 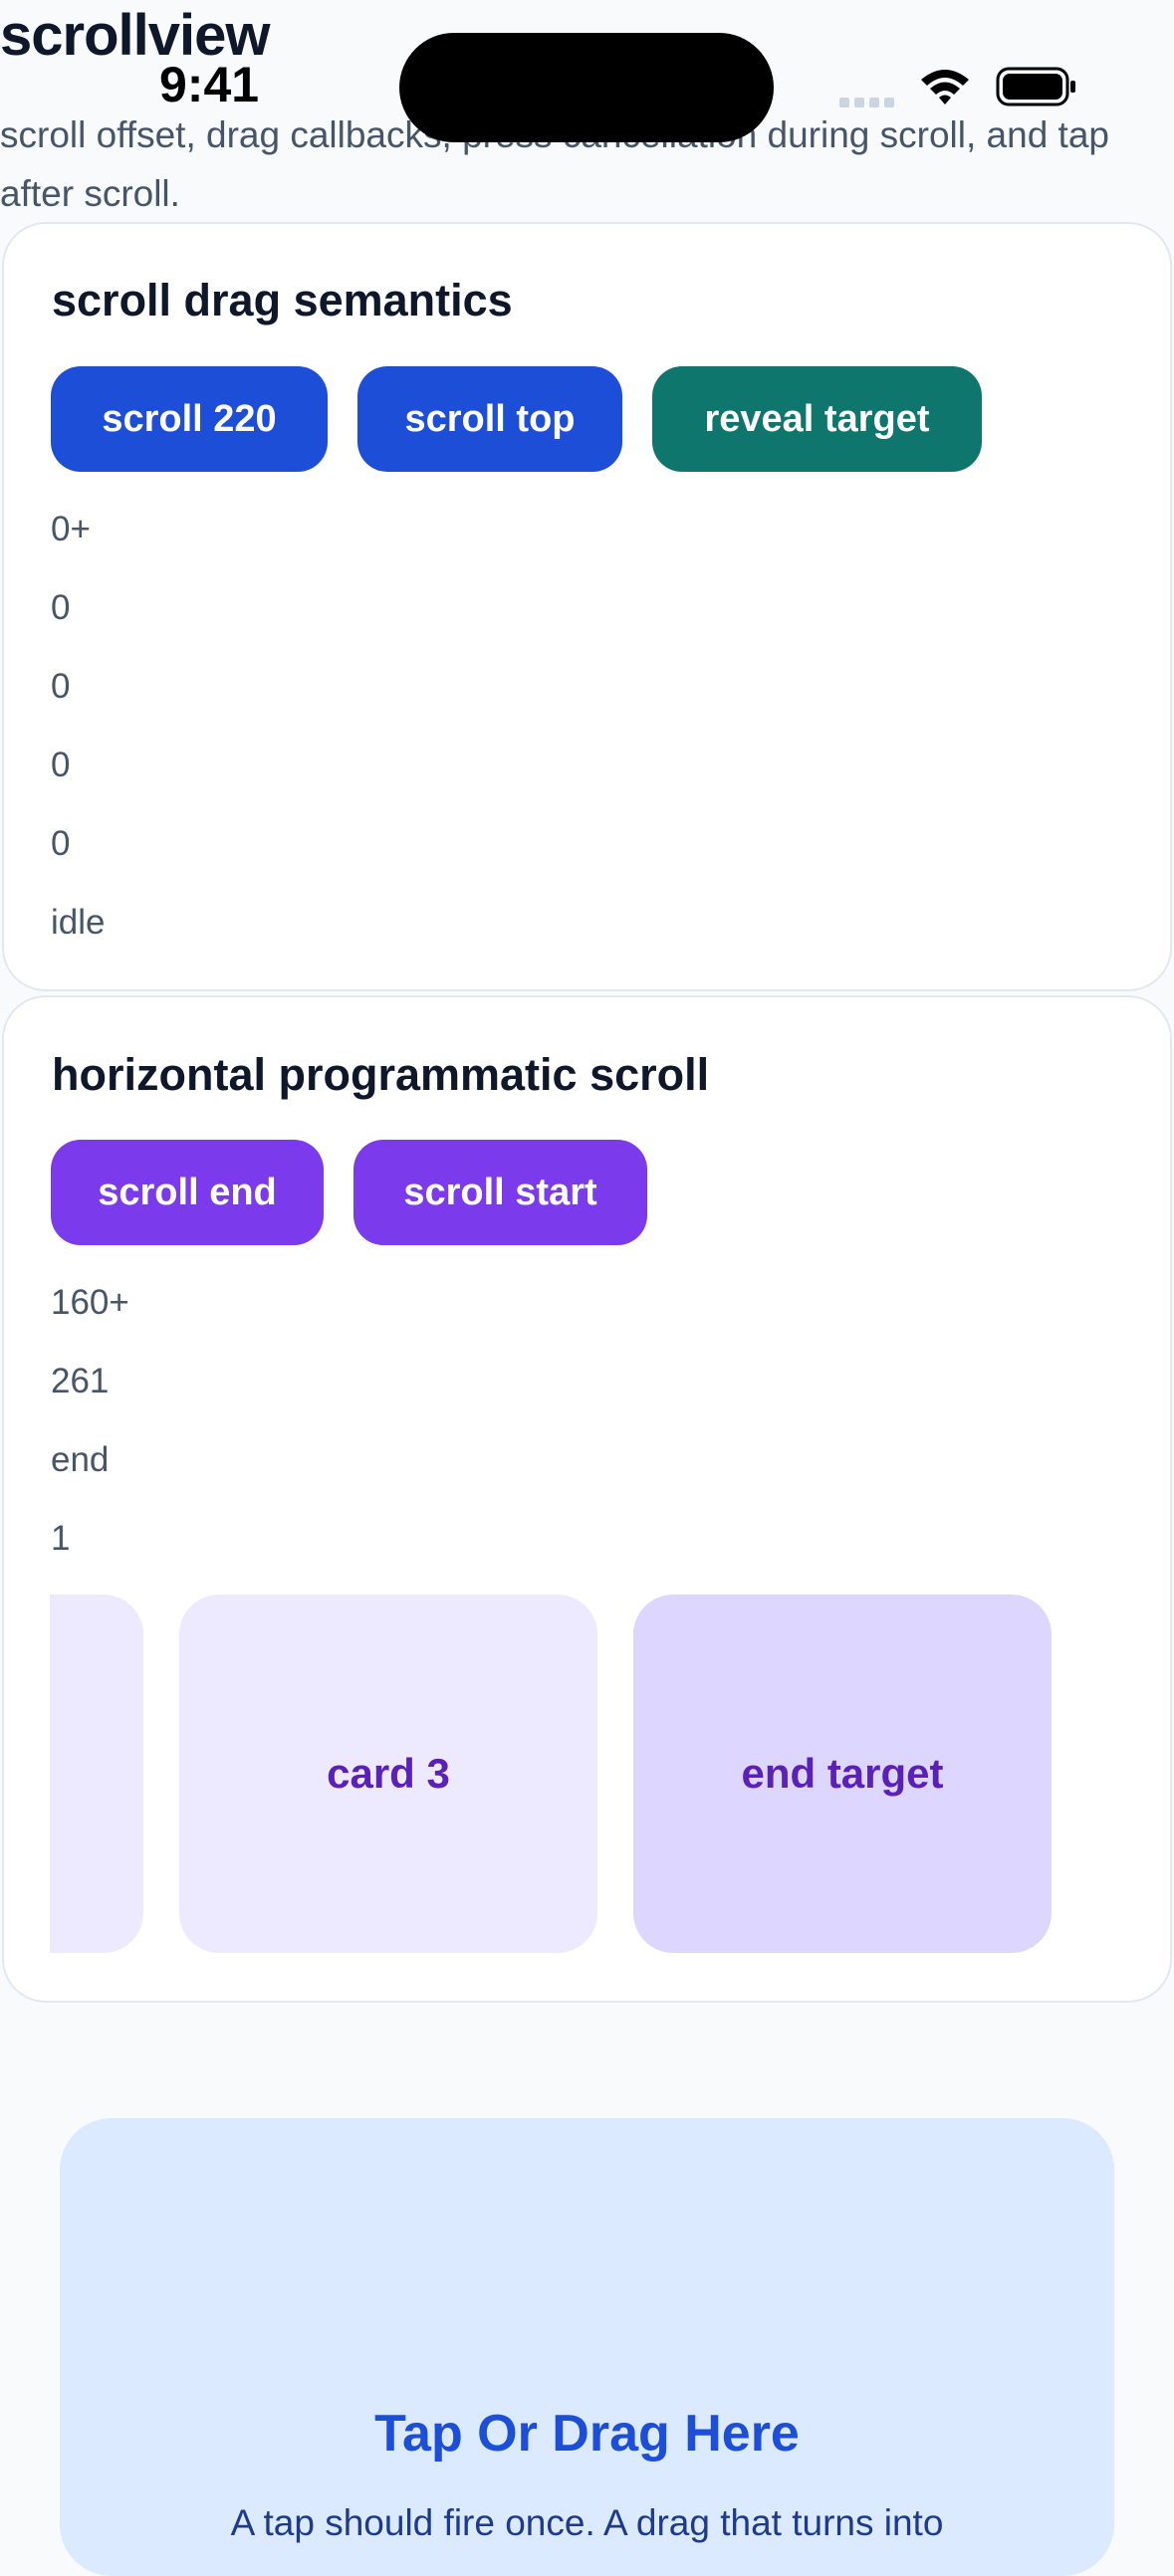 I want to click on dynamic-island, so click(x=586, y=87).